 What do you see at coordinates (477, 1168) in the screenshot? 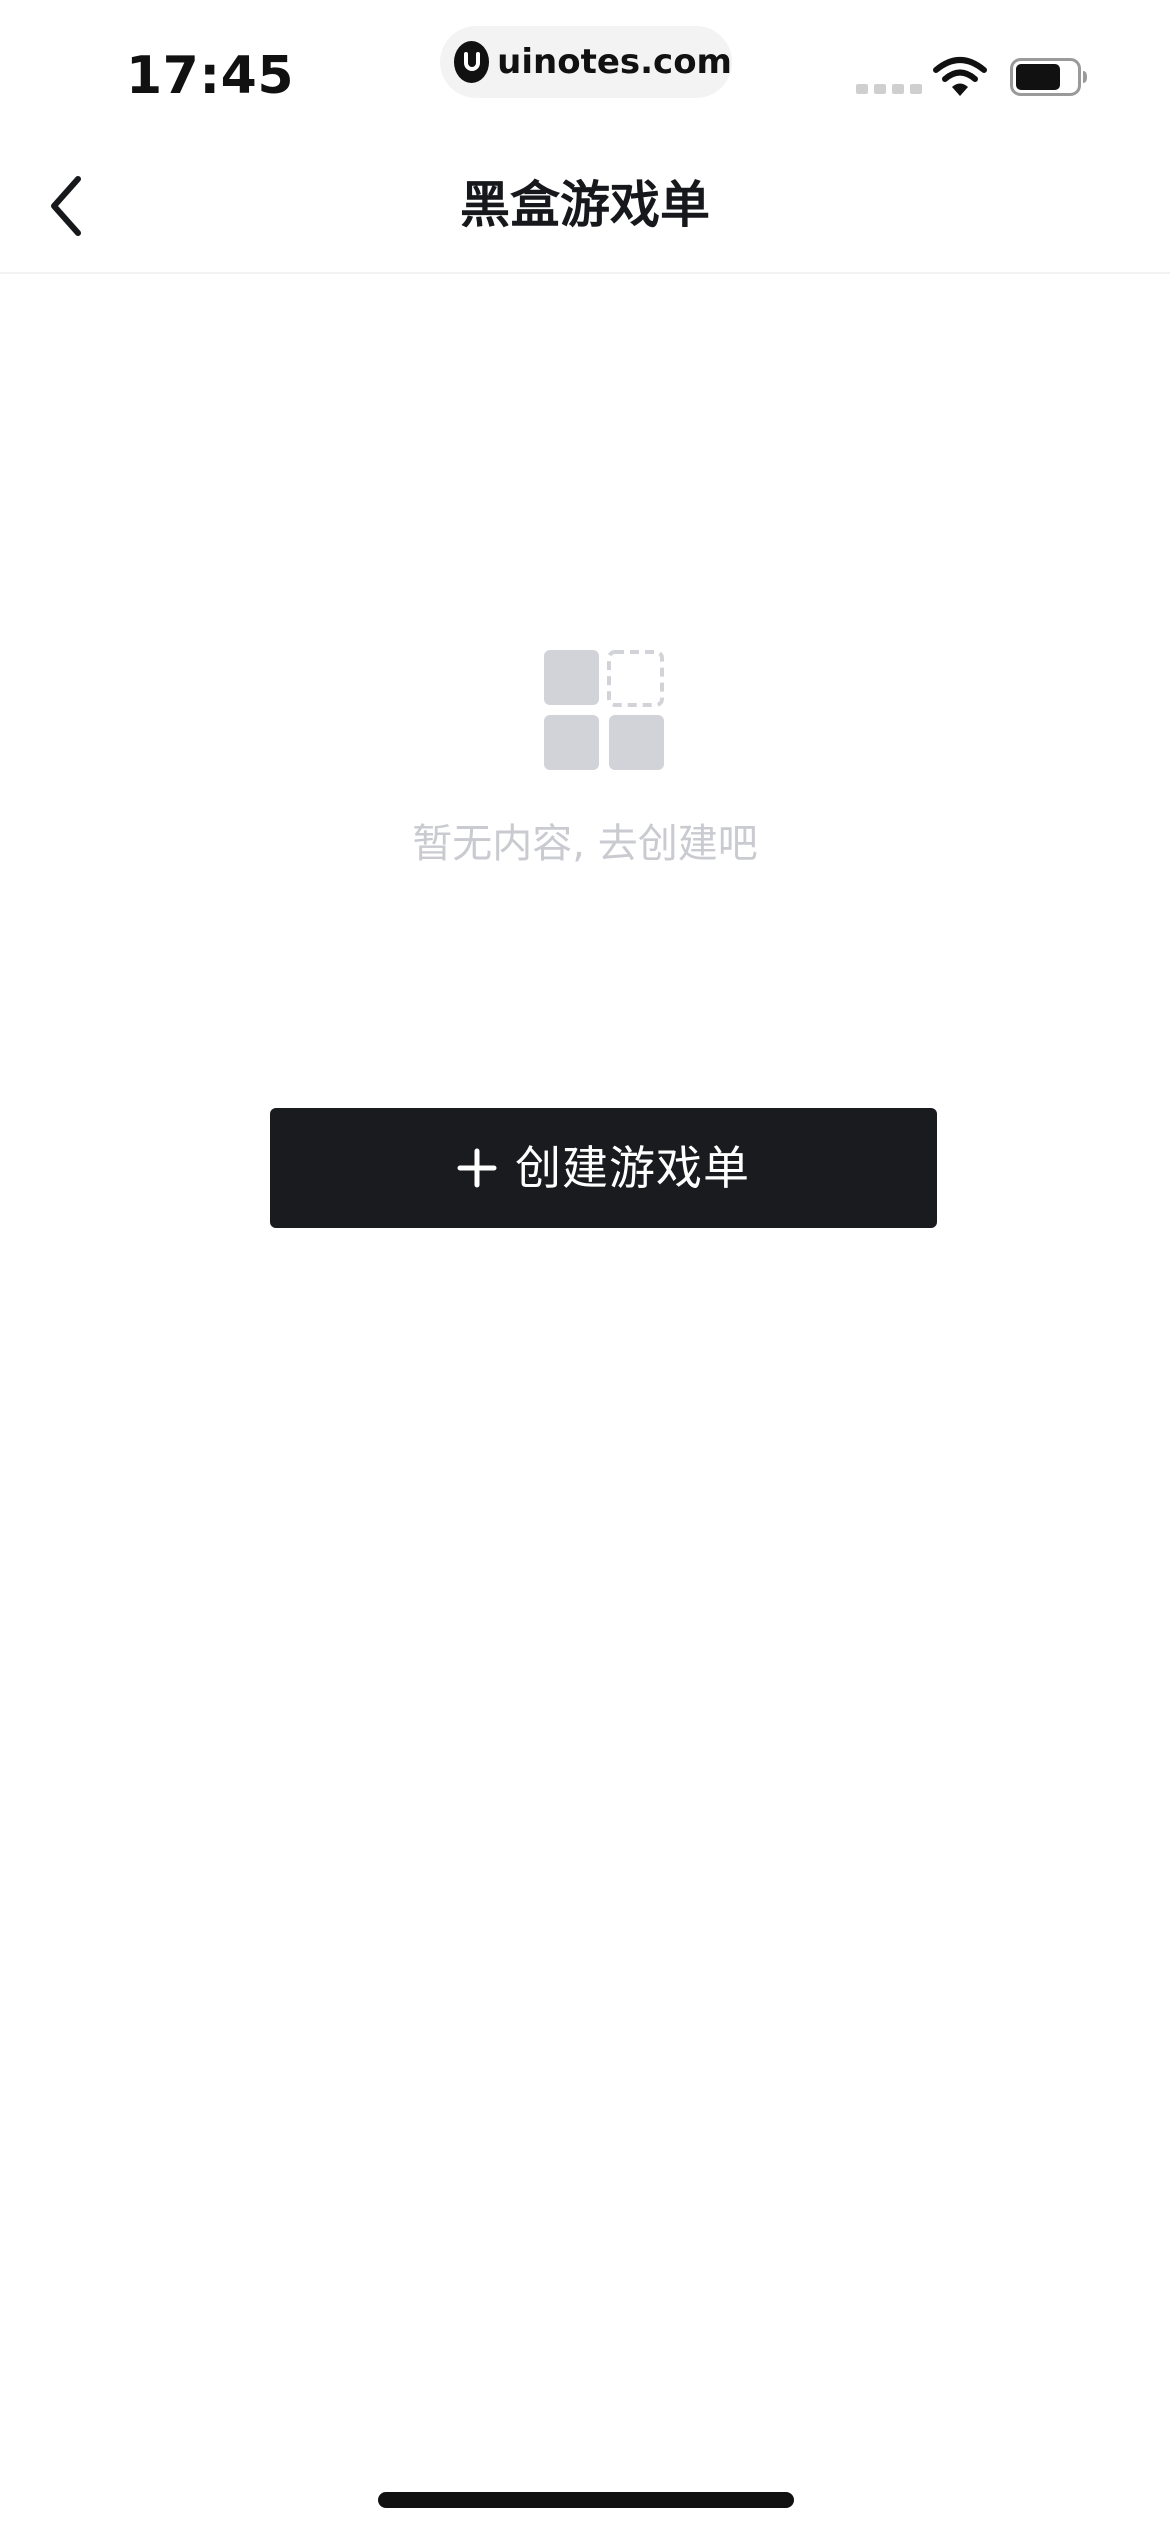
I see `plus-icon` at bounding box center [477, 1168].